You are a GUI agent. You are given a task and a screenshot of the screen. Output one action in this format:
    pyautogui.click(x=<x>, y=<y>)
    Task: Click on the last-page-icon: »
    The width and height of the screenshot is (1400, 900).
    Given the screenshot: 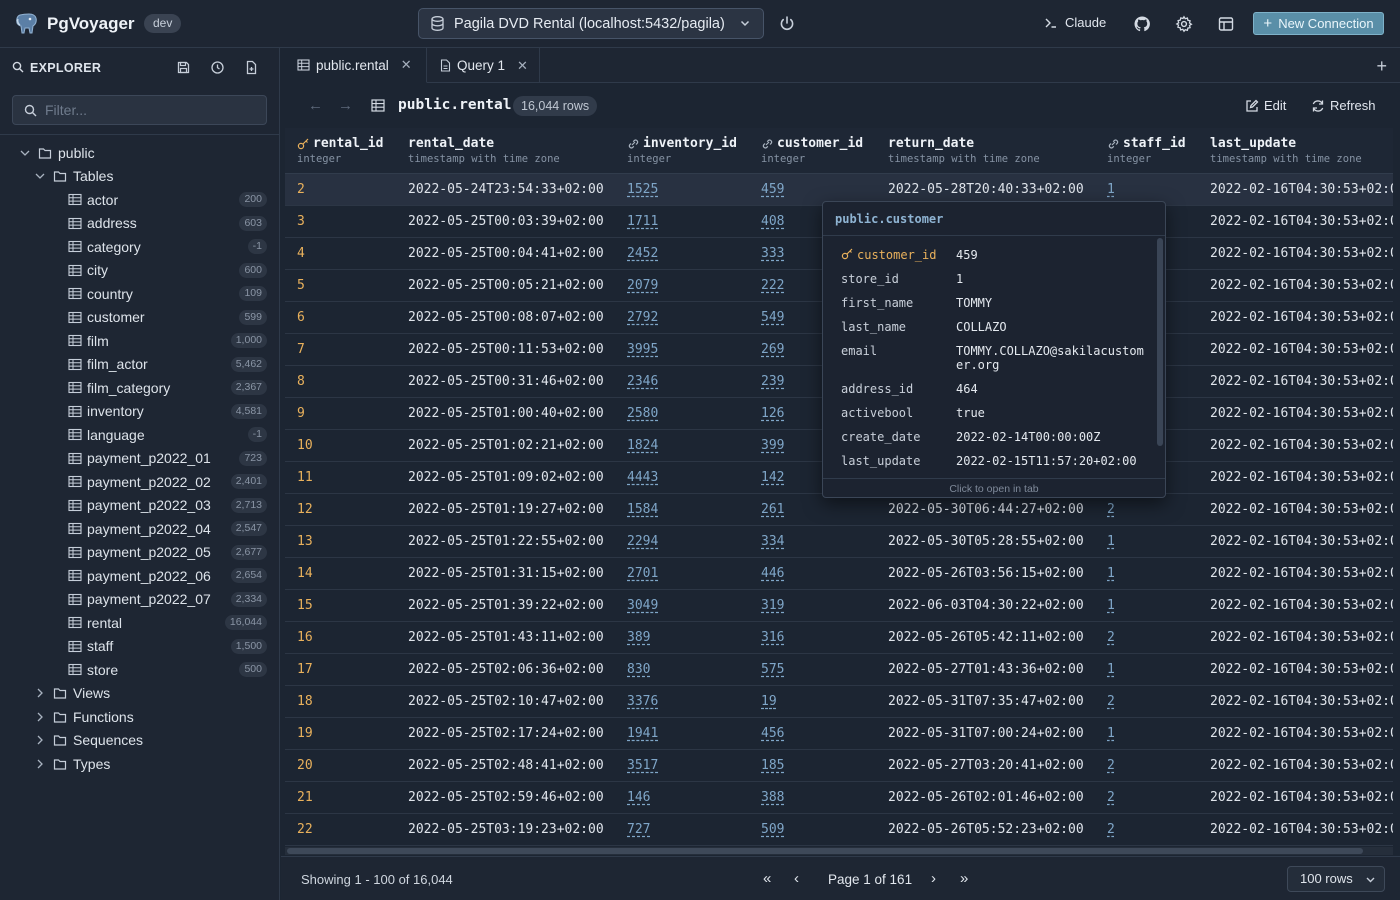 What is the action you would take?
    pyautogui.click(x=964, y=878)
    